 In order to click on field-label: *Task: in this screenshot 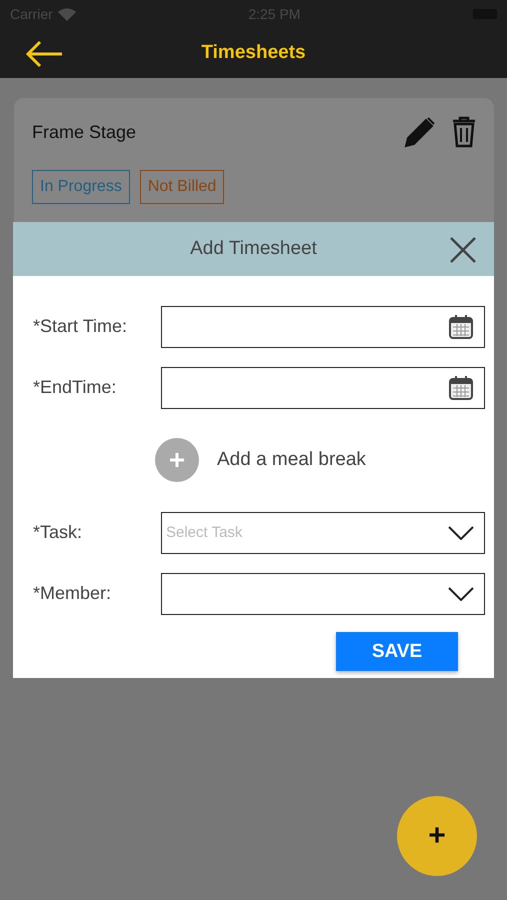, I will do `click(58, 532)`.